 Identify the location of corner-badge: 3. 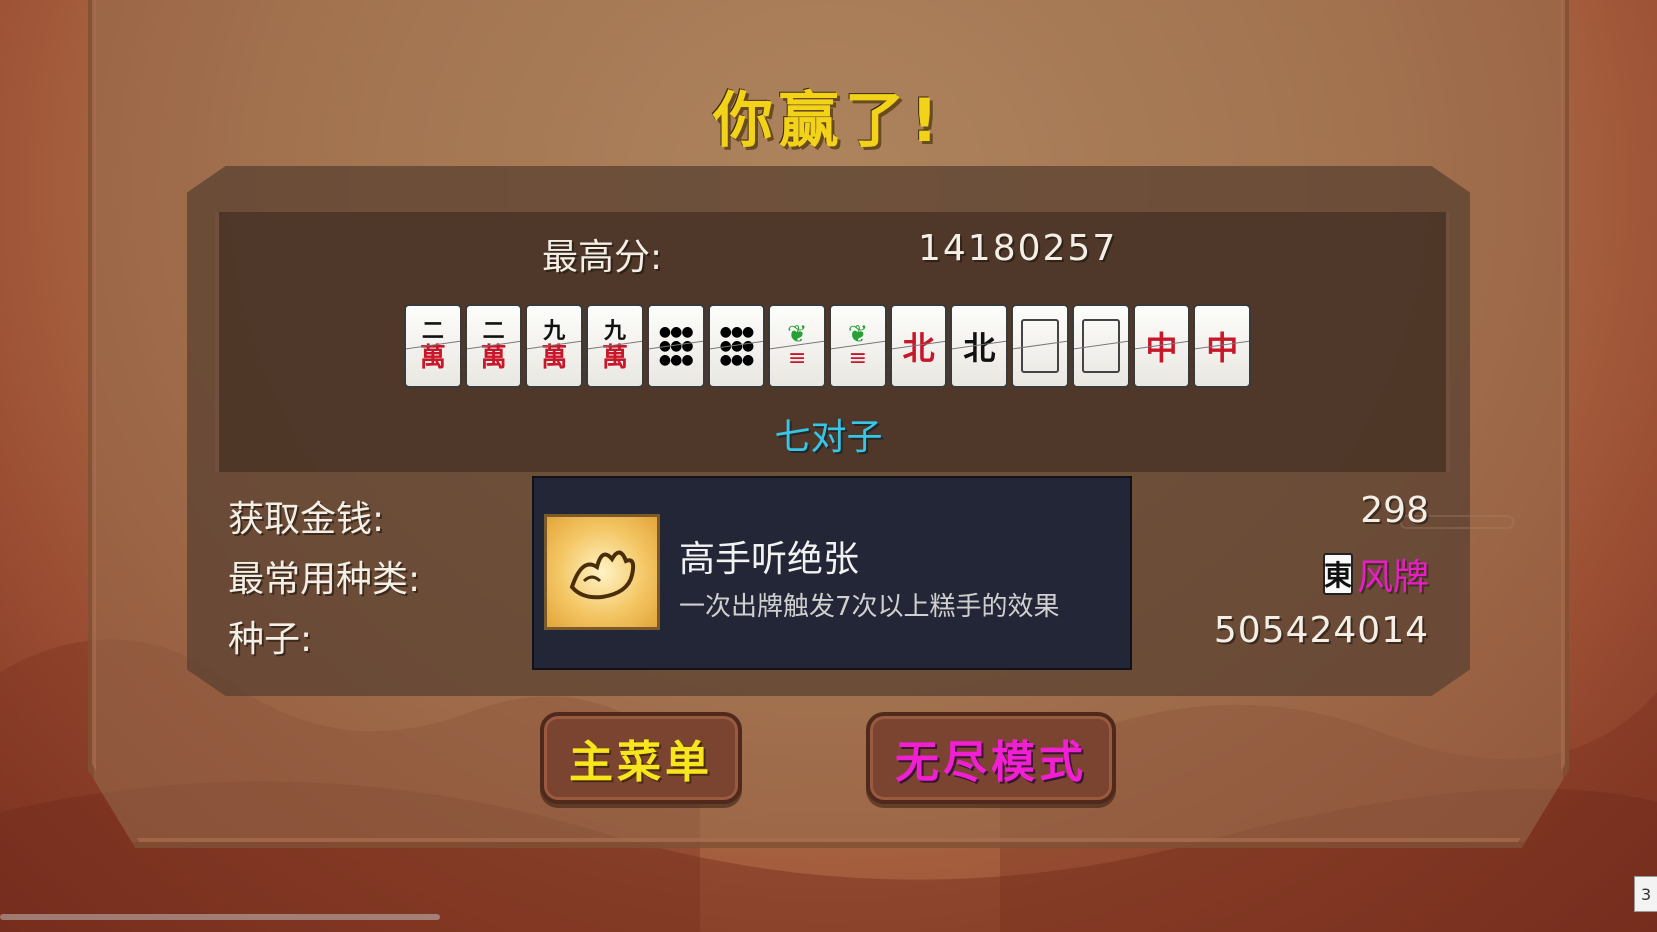
(1645, 894).